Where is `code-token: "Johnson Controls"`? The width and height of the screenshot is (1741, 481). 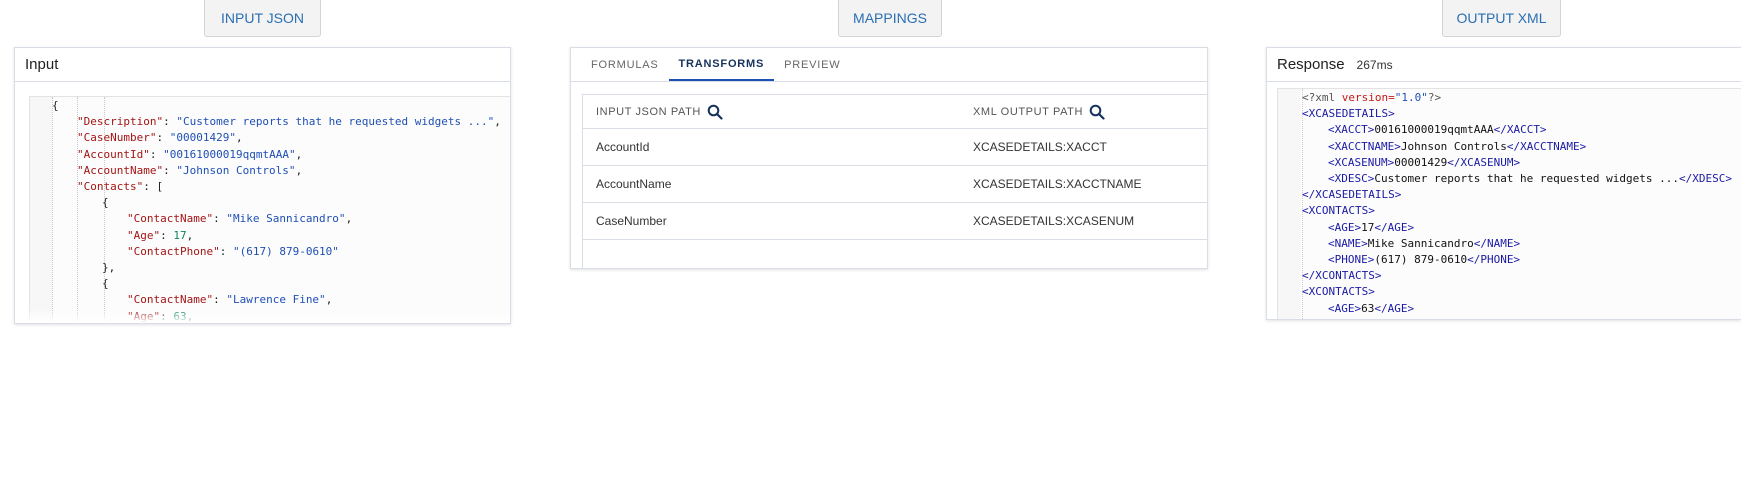
code-token: "Johnson Controls" is located at coordinates (236, 170).